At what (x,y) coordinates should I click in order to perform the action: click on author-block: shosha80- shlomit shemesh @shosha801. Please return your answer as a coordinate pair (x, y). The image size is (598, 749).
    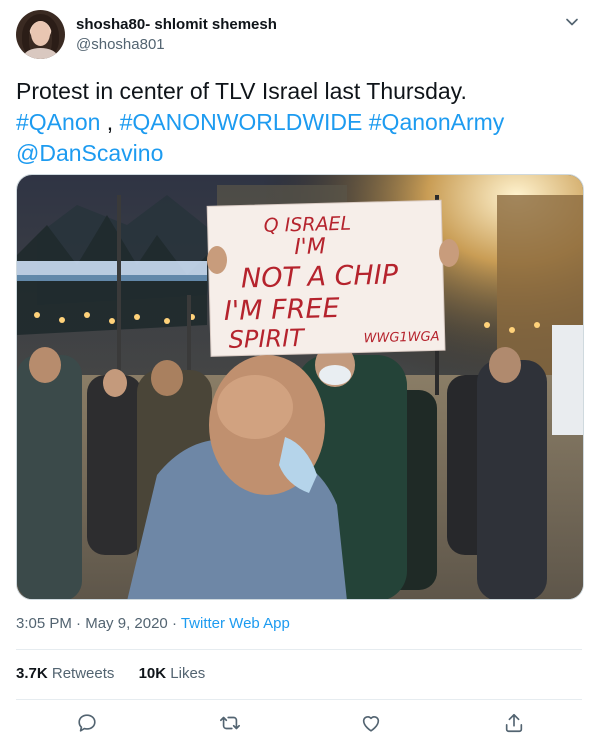
    Looking at the image, I should click on (176, 35).